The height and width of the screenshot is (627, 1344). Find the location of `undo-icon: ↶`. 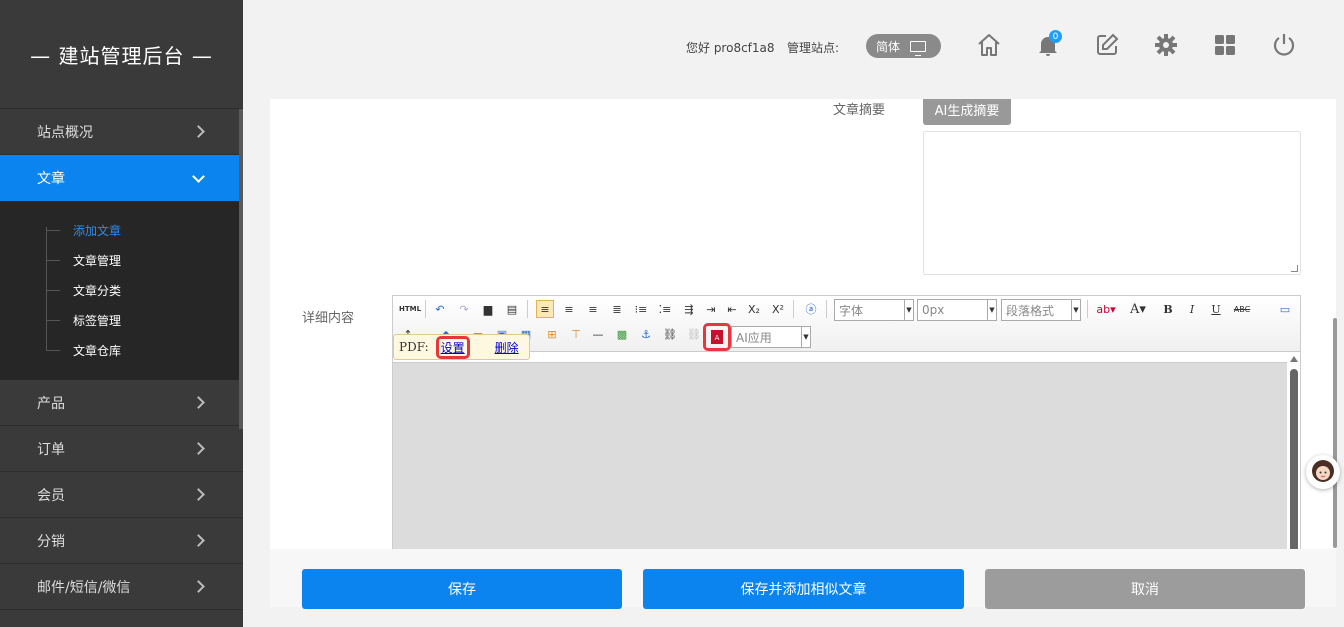

undo-icon: ↶ is located at coordinates (440, 309).